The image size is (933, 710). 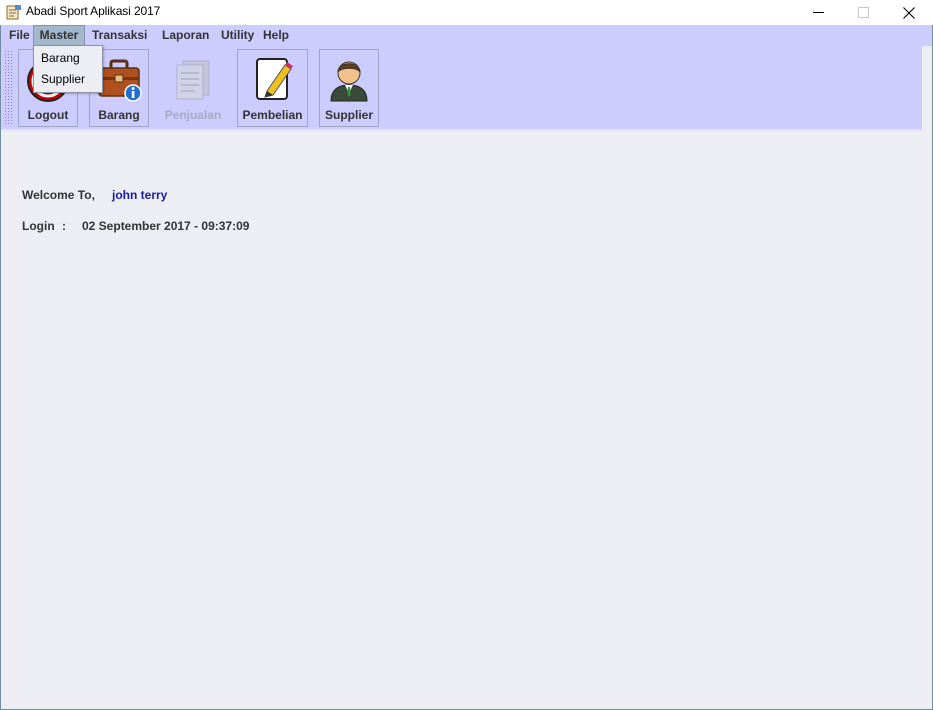 What do you see at coordinates (58, 195) in the screenshot?
I see `welcome-label: Welcome To,` at bounding box center [58, 195].